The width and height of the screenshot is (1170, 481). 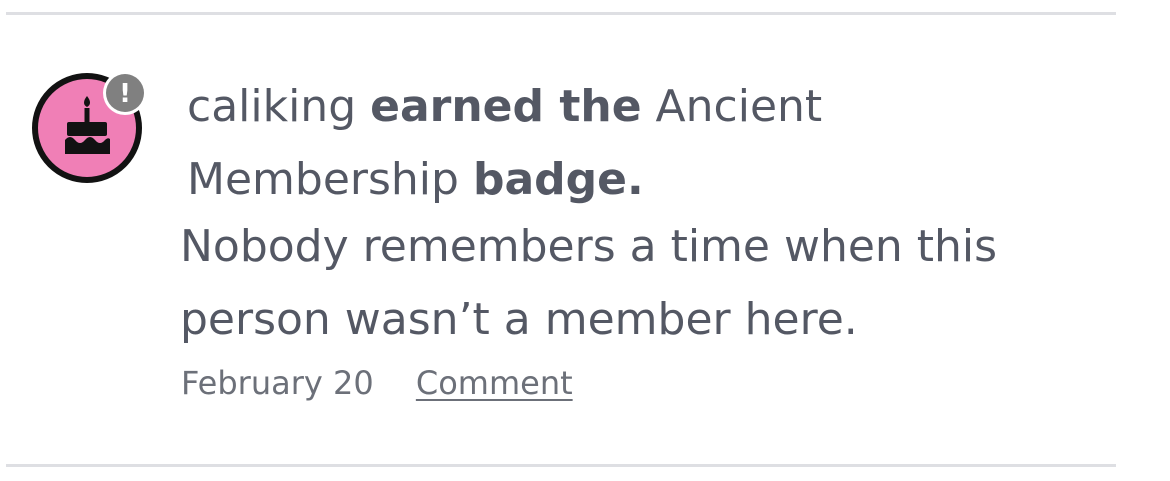 I want to click on bottom-divider, so click(x=561, y=465).